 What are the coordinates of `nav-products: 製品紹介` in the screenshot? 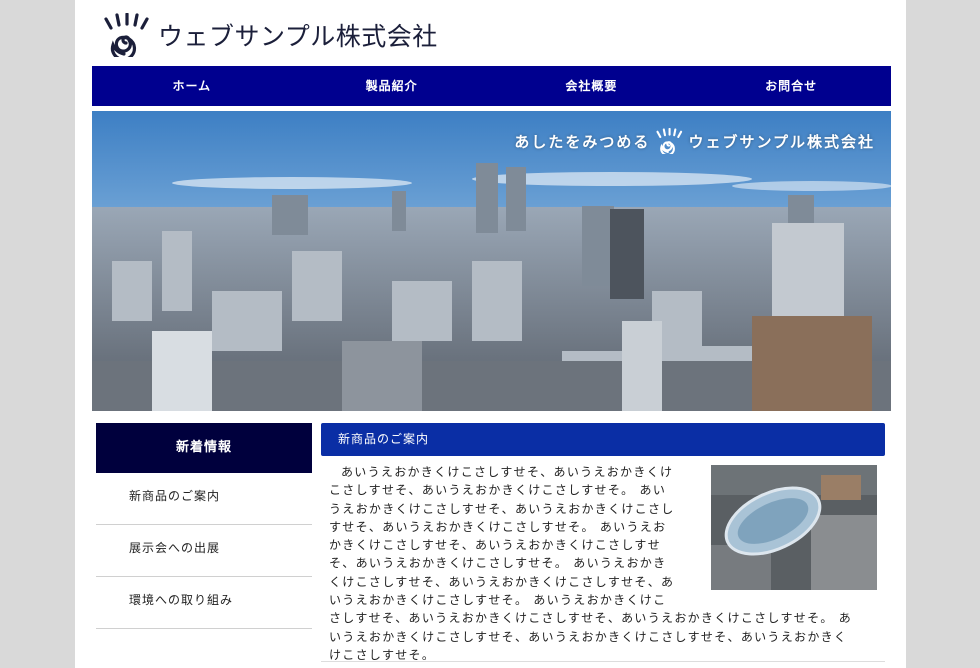 It's located at (392, 86).